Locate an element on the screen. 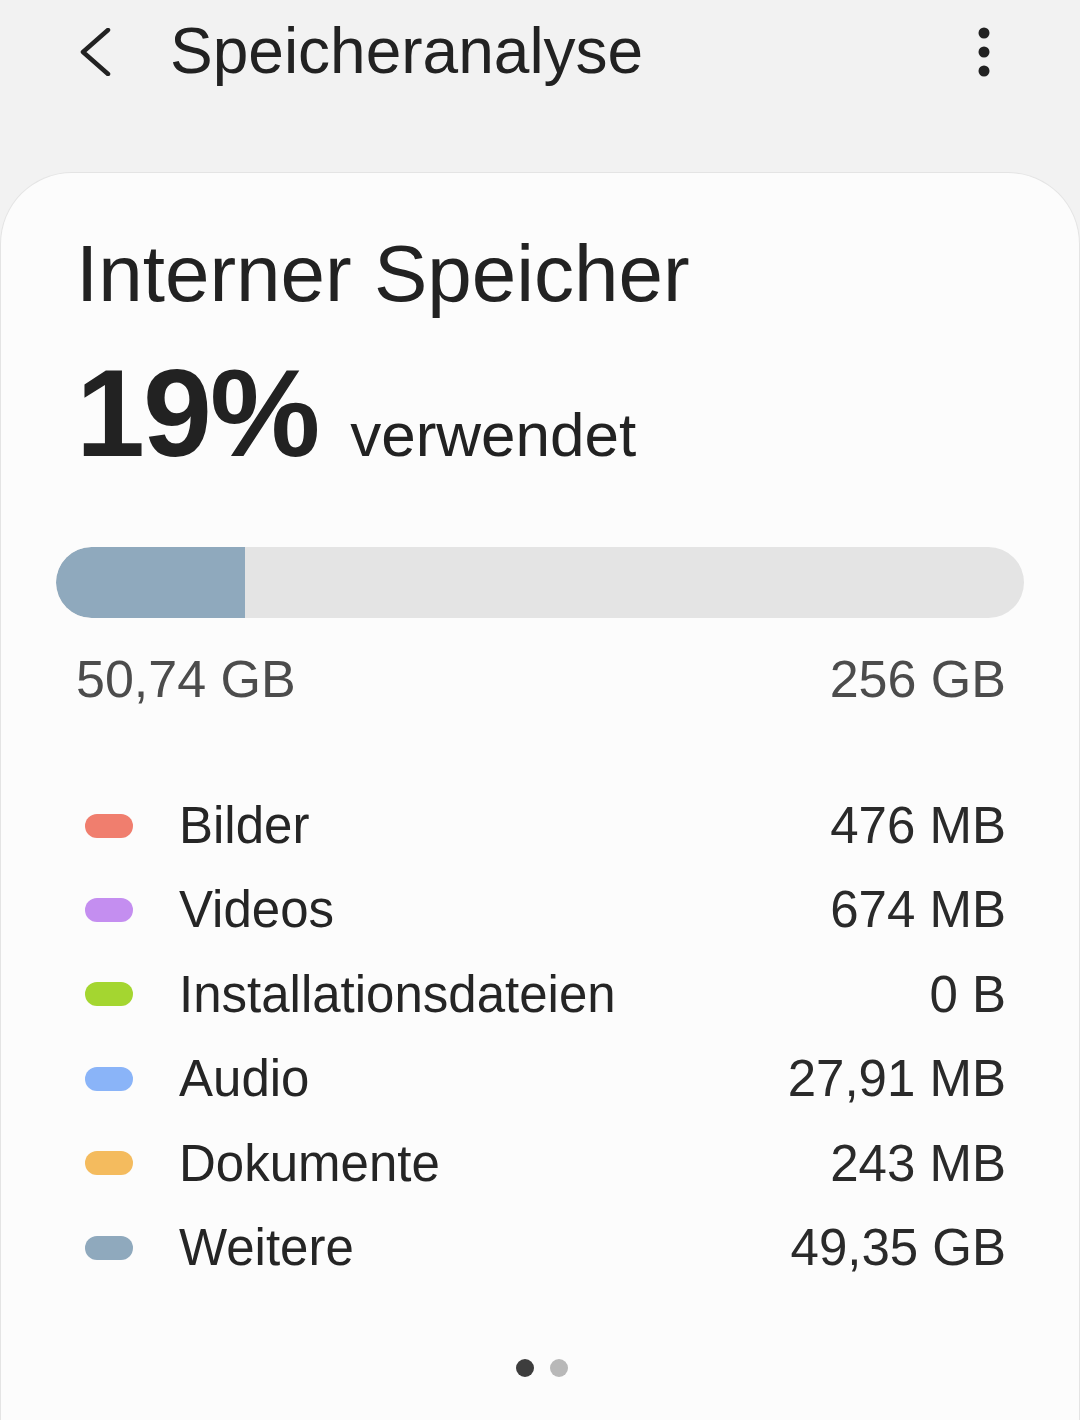 Image resolution: width=1080 pixels, height=1420 pixels. category-size: 476 MB is located at coordinates (918, 826).